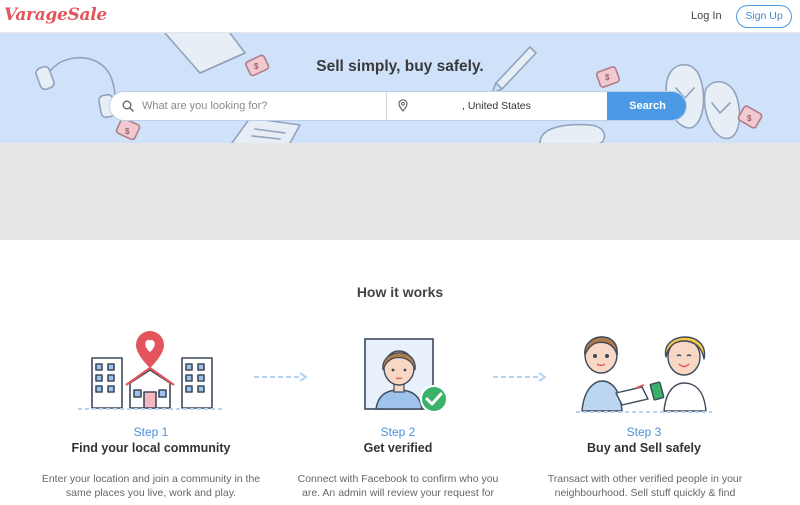  I want to click on login-link: Log In, so click(706, 16).